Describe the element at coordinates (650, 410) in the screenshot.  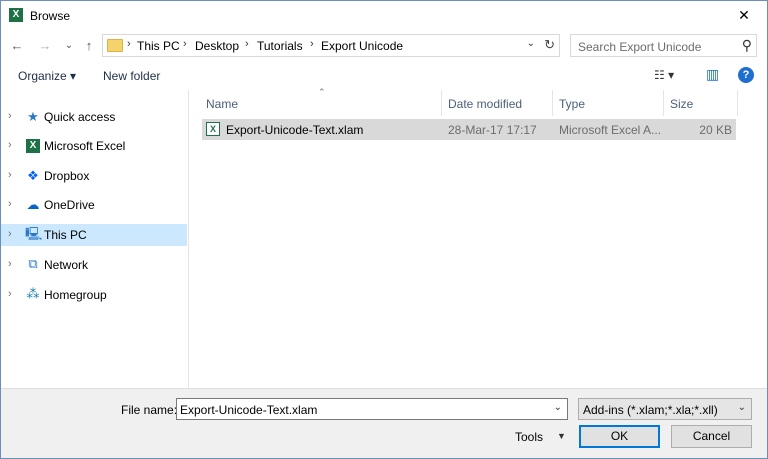
I see `file-type-filter-value: Add-ins (*.xlam;*.xla;*.xll)` at that location.